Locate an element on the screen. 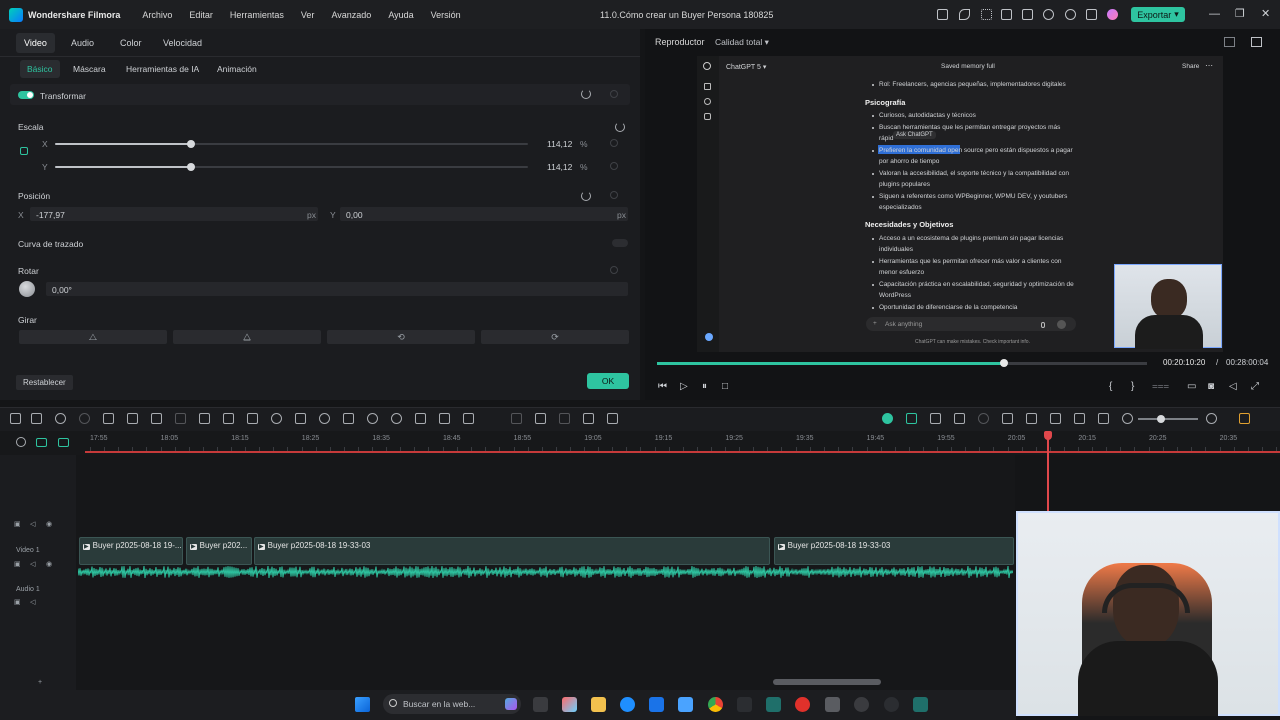 This screenshot has height=720, width=1280. volume-icon: ◁ is located at coordinates (1233, 386).